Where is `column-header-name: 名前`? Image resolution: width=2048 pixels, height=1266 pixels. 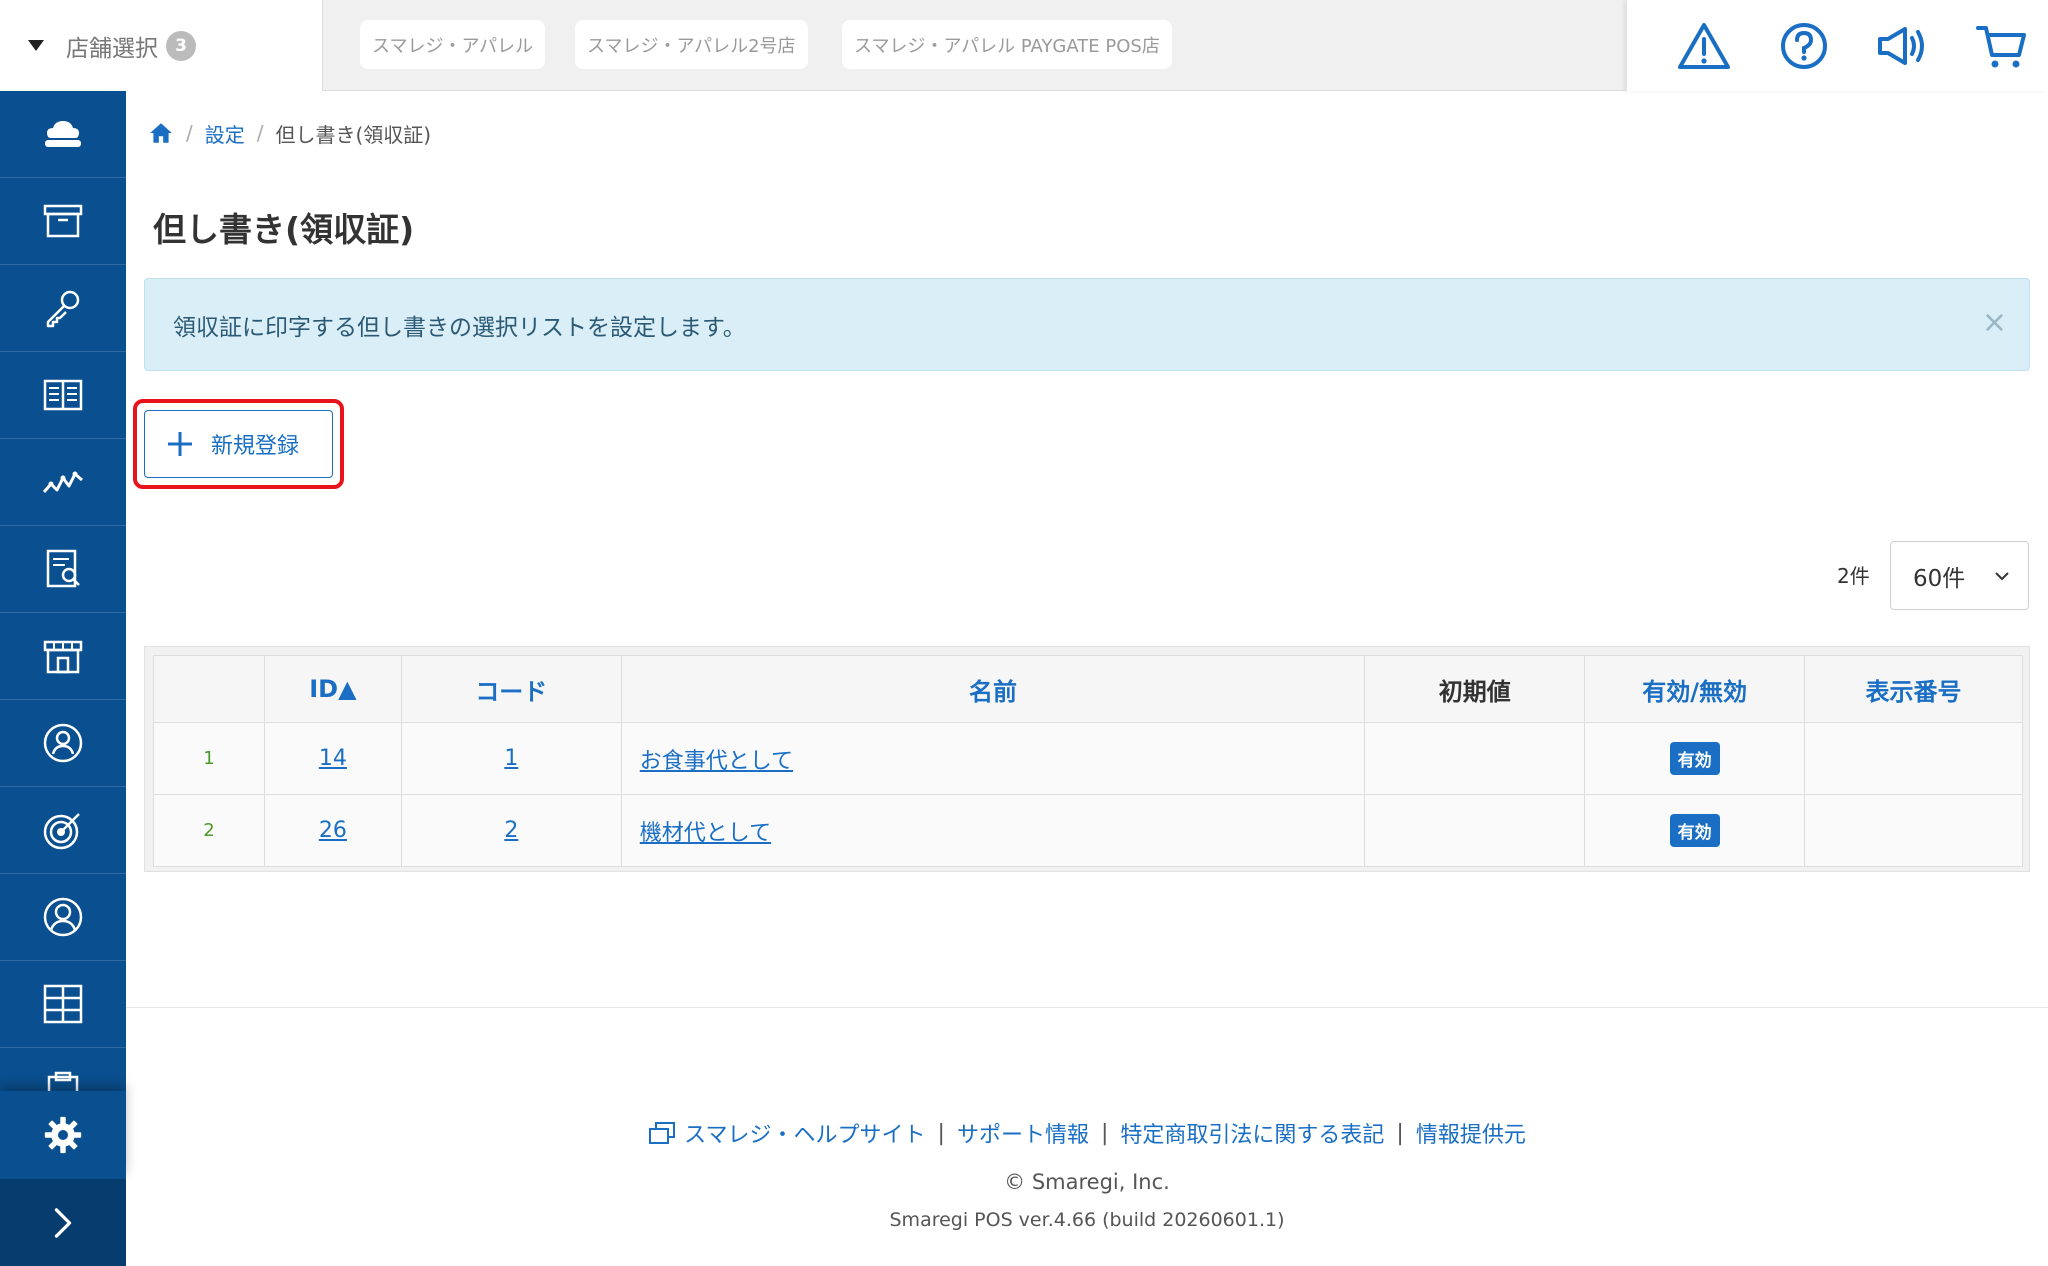 column-header-name: 名前 is located at coordinates (993, 689).